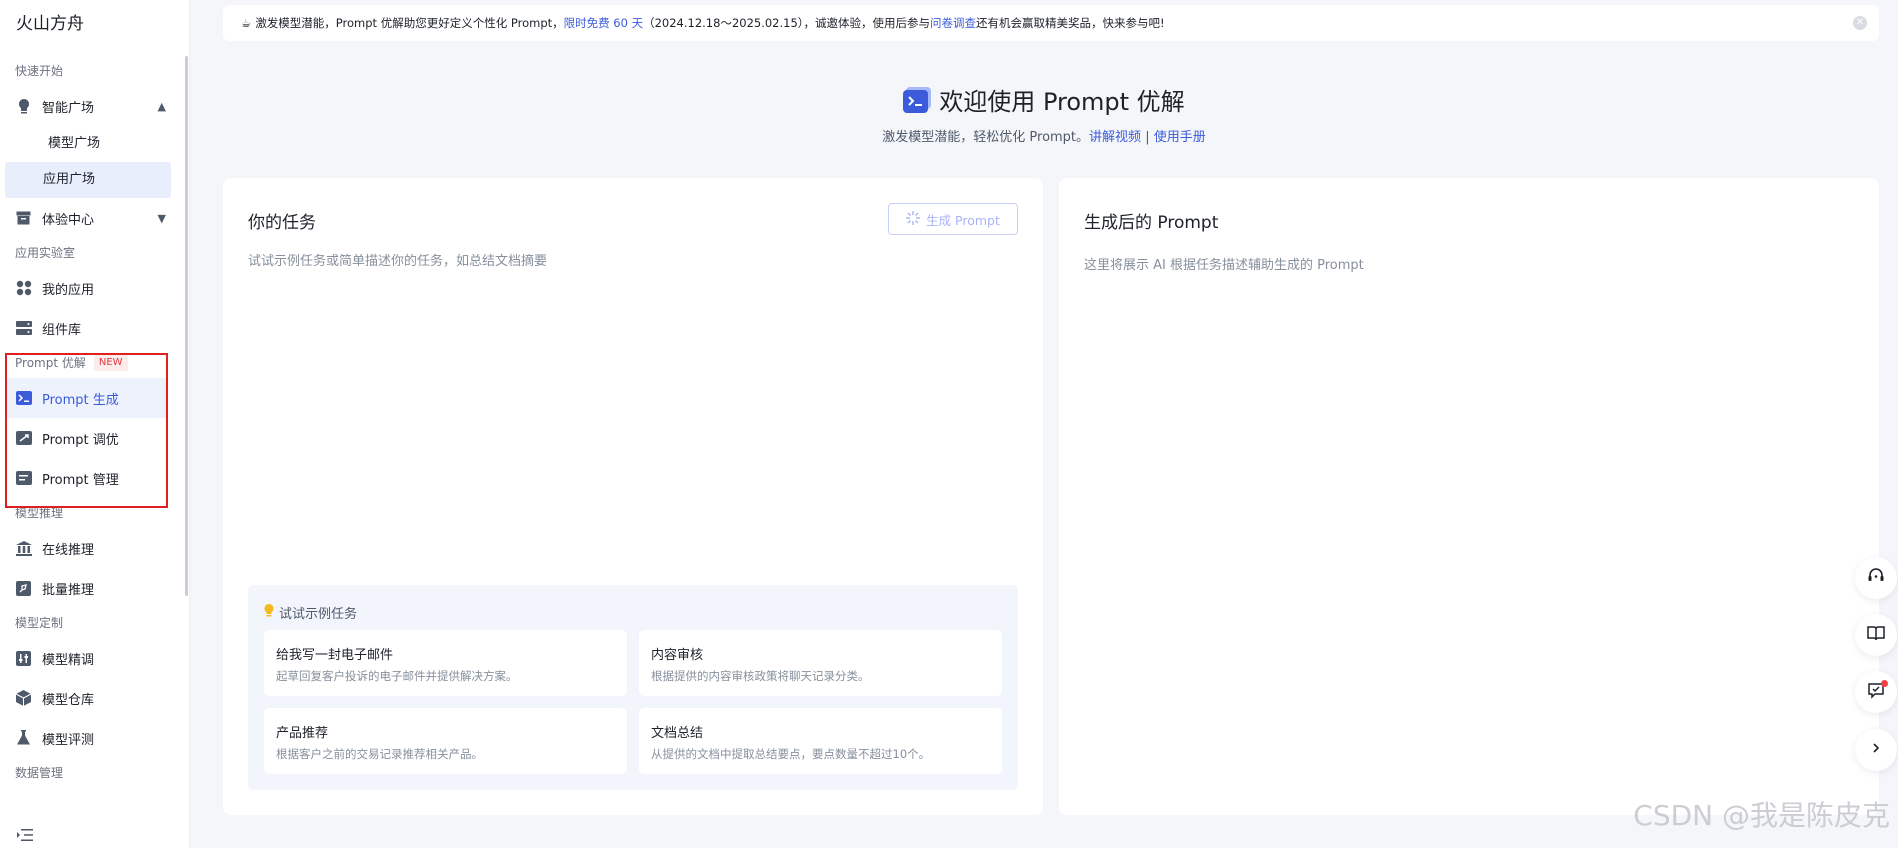 This screenshot has height=848, width=1898. What do you see at coordinates (397, 676) in the screenshot?
I see `example-card-desc: 起草回复客户投诉的电子邮件并提供解决方案。` at bounding box center [397, 676].